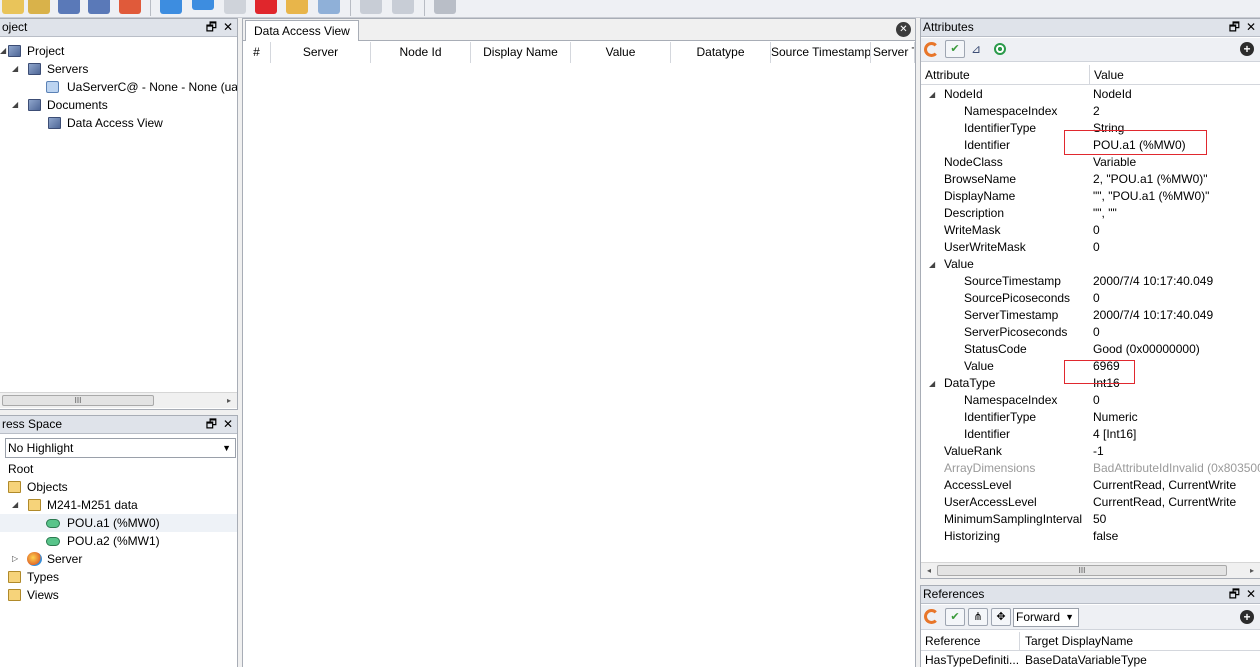  I want to click on server-box-icon, so click(445, 7).